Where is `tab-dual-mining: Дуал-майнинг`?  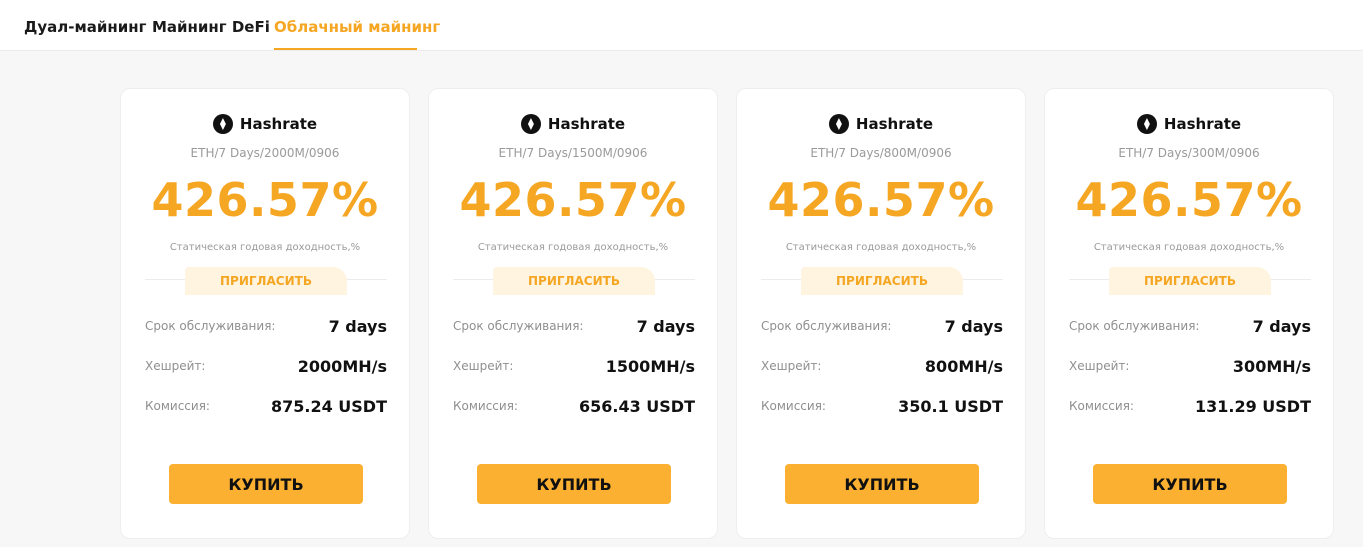
tab-dual-mining: Дуал-майнинг is located at coordinates (85, 27).